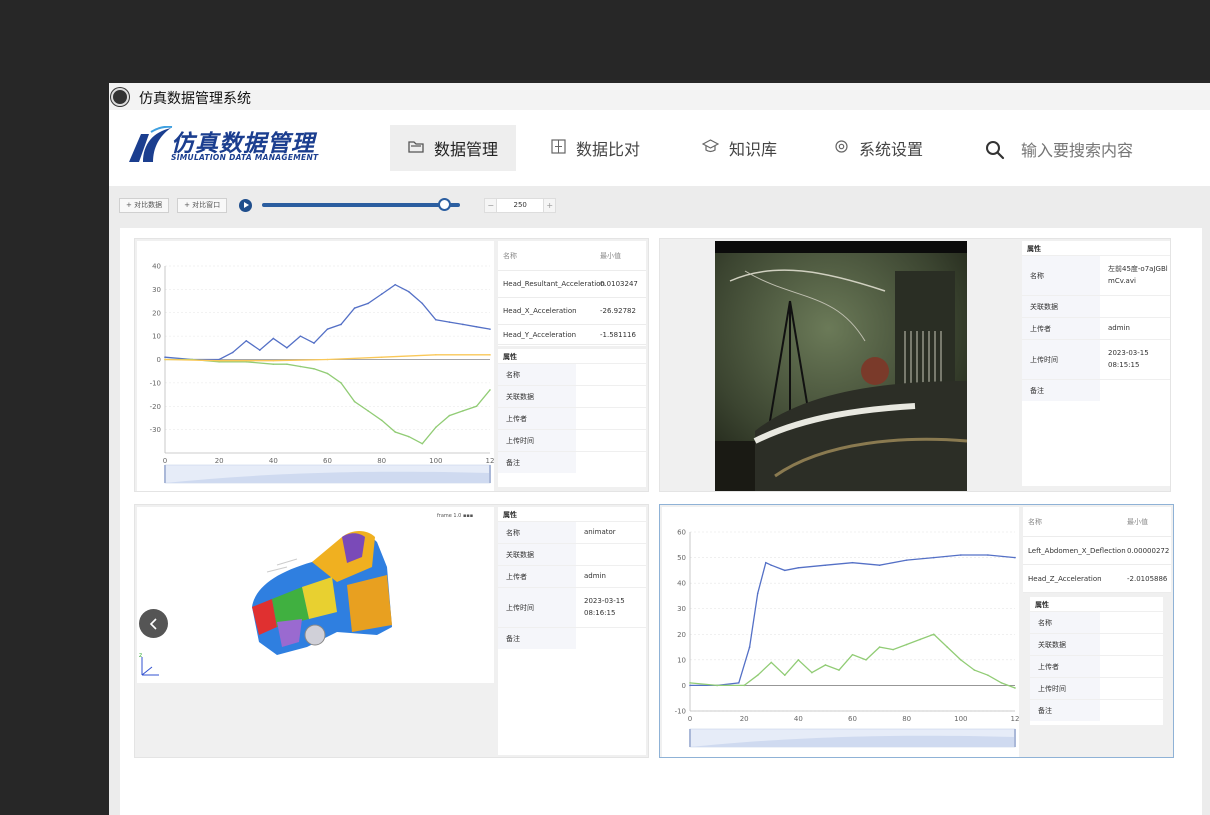 This screenshot has width=1210, height=815. I want to click on property-value: 左前45度-o7aJGBlmCv.avi, so click(1138, 274).